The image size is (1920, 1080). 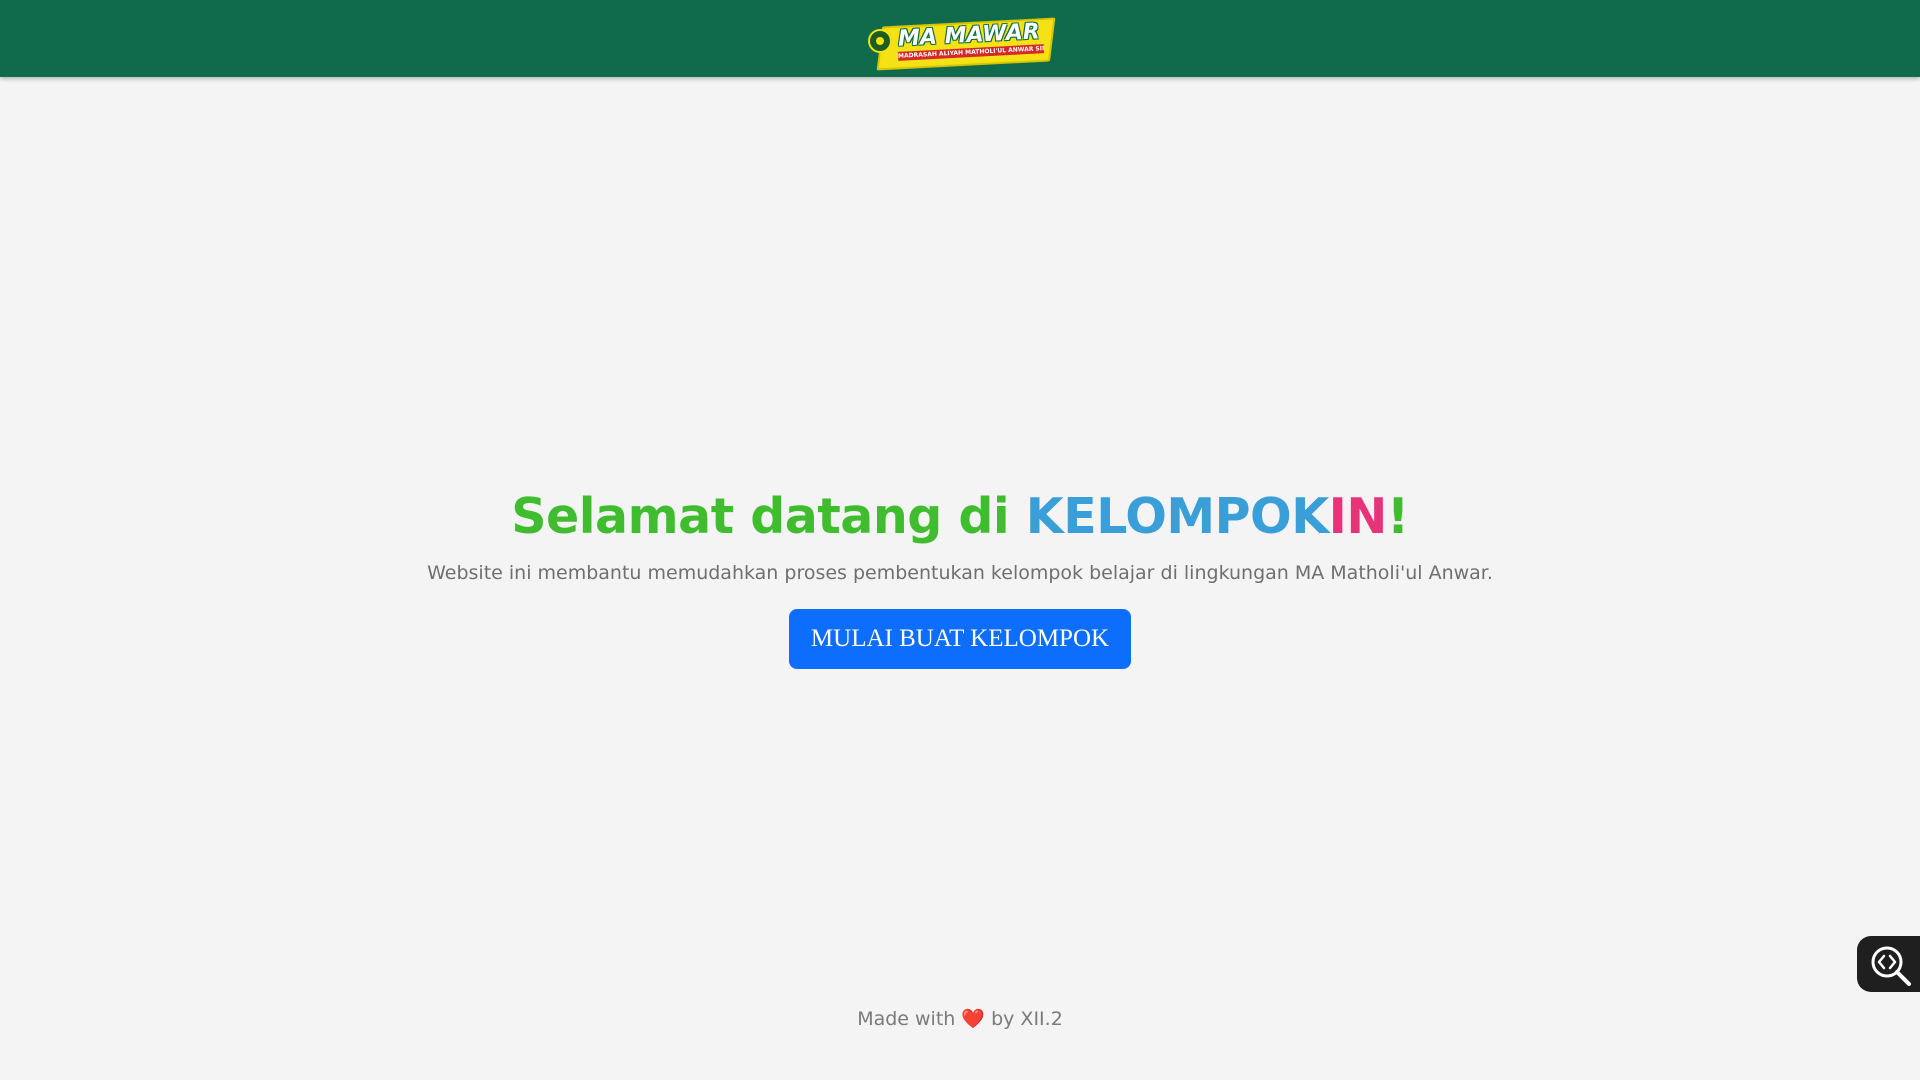 What do you see at coordinates (1358, 516) in the screenshot?
I see `title-in: IN` at bounding box center [1358, 516].